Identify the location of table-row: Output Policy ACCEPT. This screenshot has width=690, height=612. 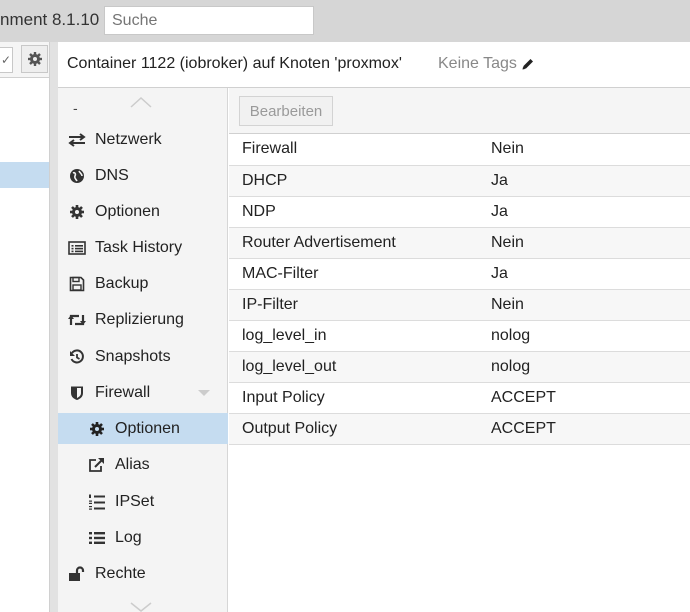
(459, 429).